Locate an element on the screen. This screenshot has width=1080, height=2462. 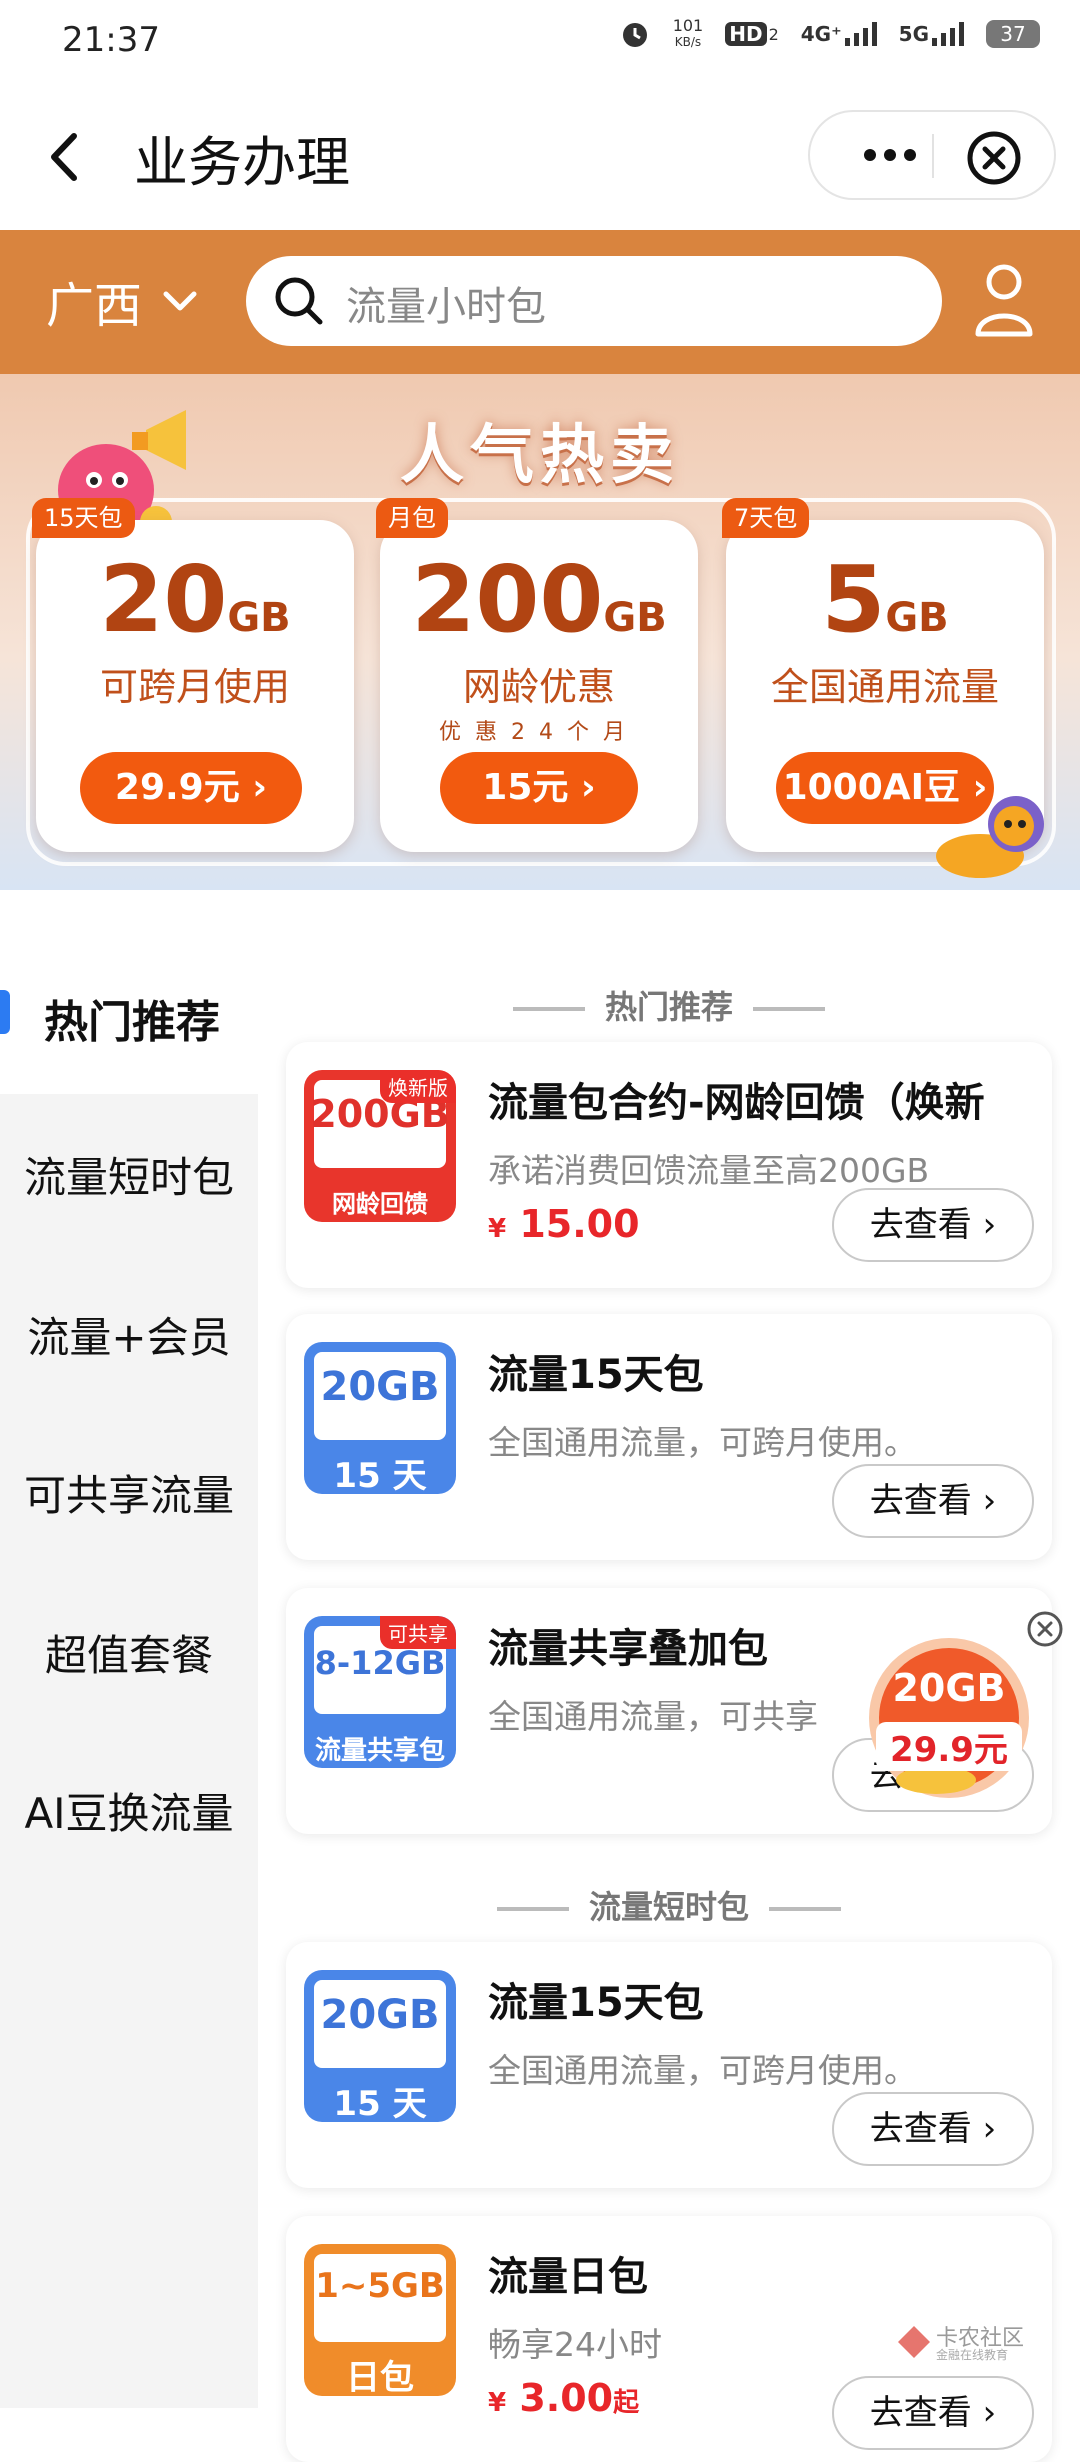
section-title-hot: 热门推荐 is located at coordinates (669, 1005).